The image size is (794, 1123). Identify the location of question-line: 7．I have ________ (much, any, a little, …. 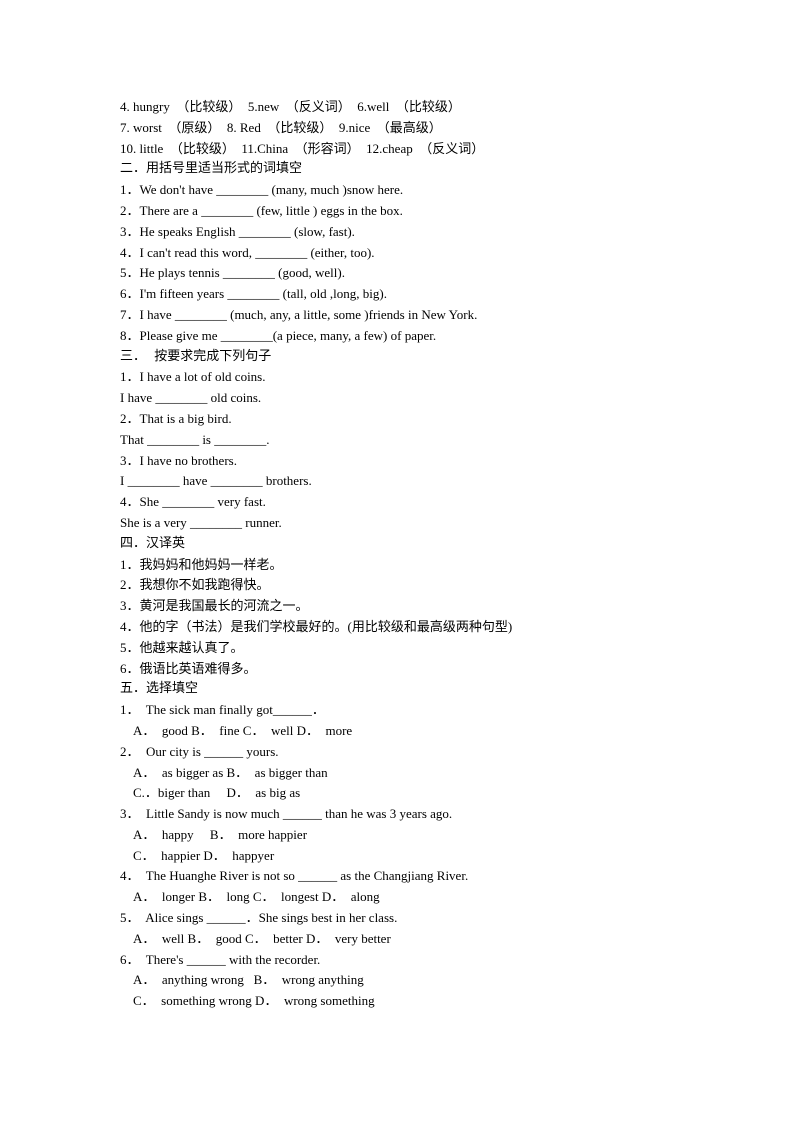
(299, 314).